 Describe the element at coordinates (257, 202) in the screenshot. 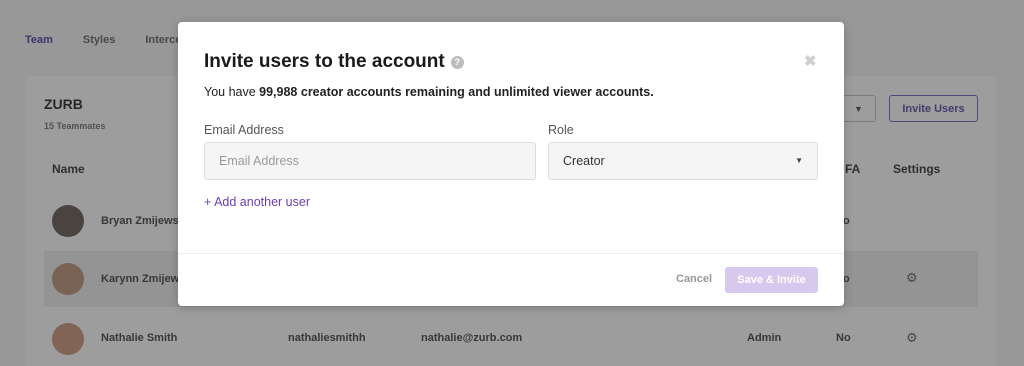

I see `add-another-user-link: + Add another user` at that location.